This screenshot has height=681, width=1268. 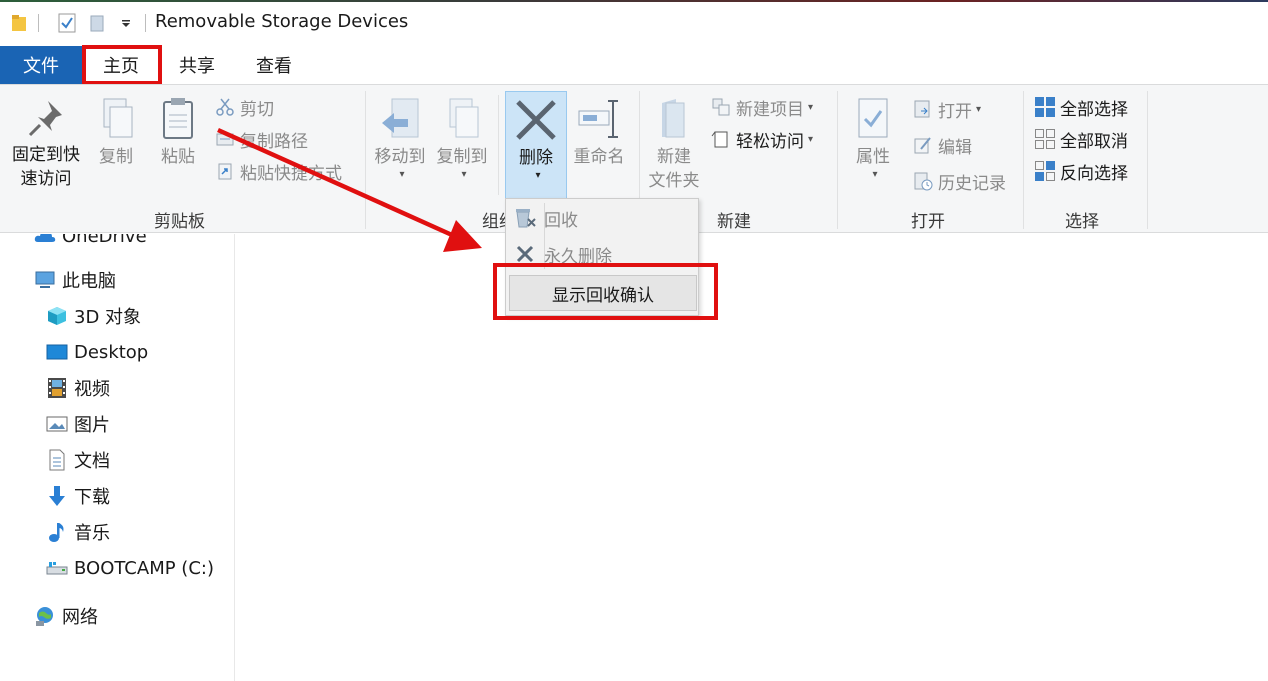 What do you see at coordinates (57, 388) in the screenshot?
I see `film-icon` at bounding box center [57, 388].